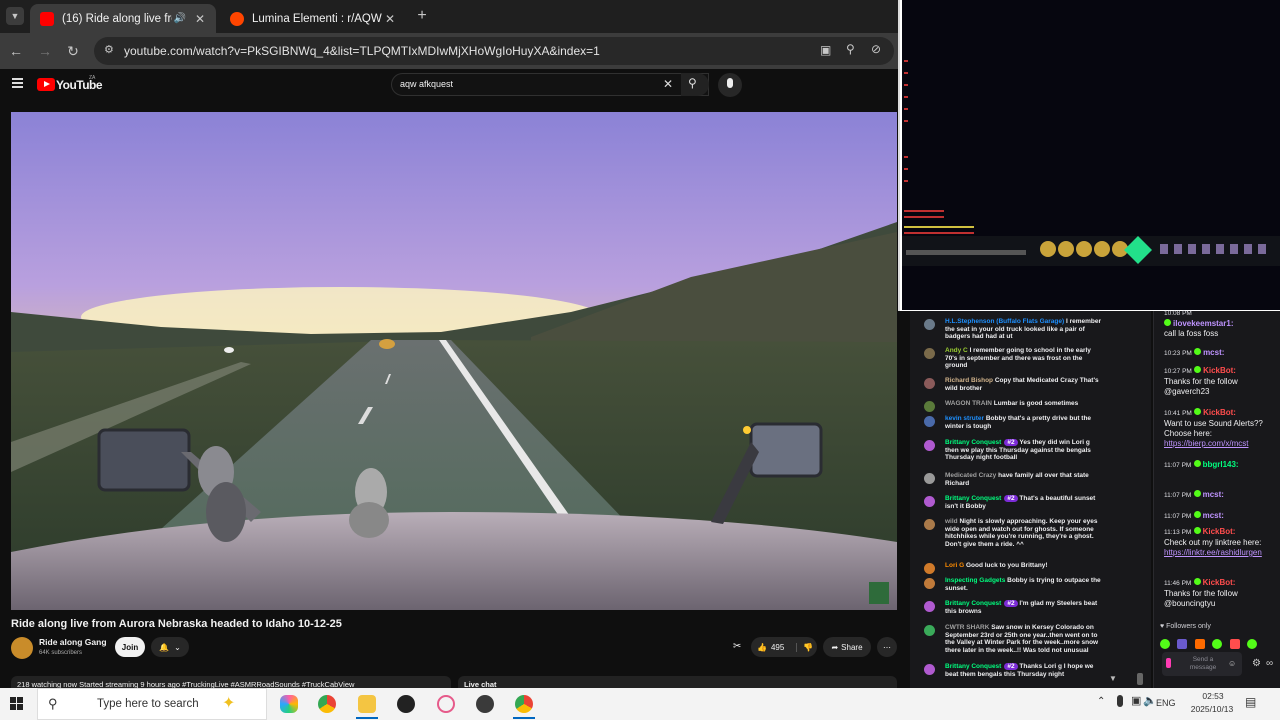  I want to click on game-window, so click(1089, 155).